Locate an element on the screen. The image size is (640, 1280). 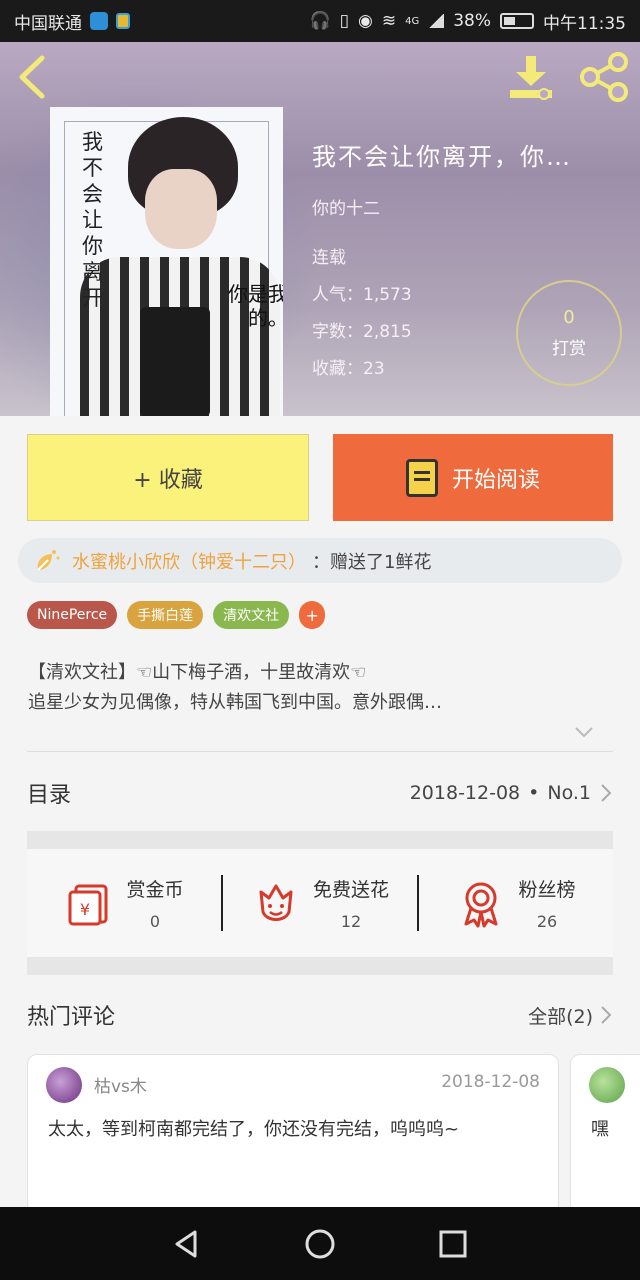
toc-date: 2018-12-08 is located at coordinates (465, 793).